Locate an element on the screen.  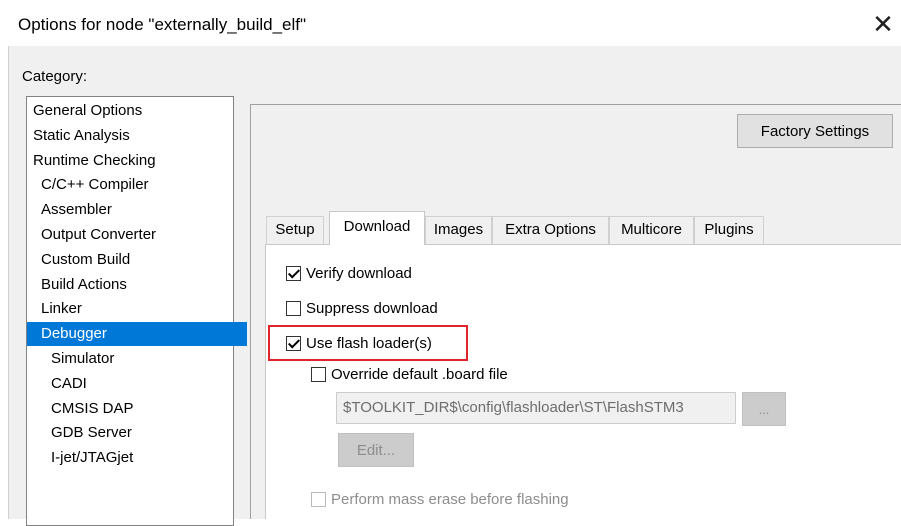
category-item: I-jet/JTAGjet is located at coordinates (142, 458).